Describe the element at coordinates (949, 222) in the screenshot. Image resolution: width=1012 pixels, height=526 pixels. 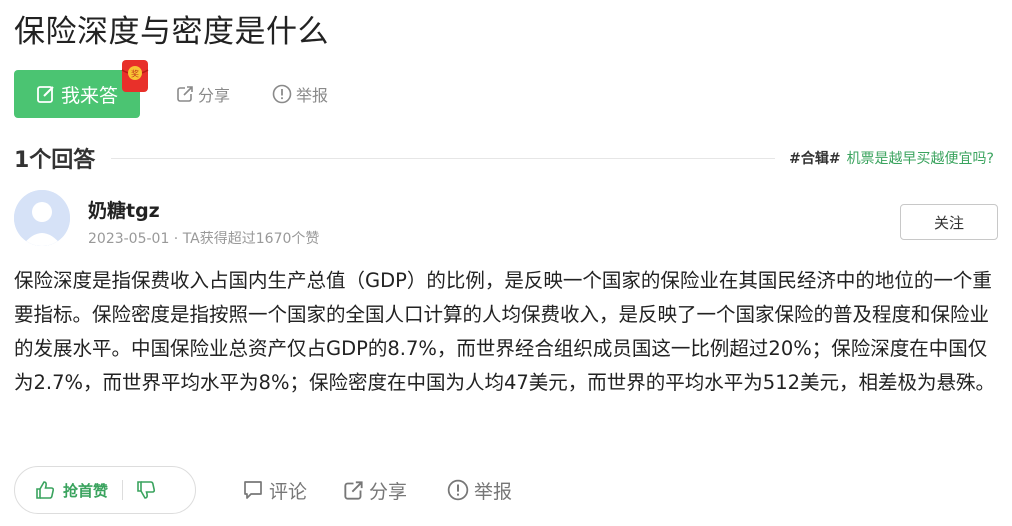
I see `follow-button: 关注` at that location.